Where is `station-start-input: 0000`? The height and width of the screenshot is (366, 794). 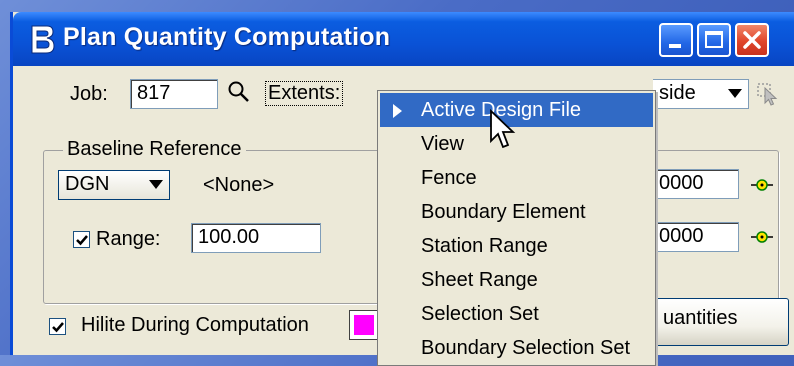 station-start-input: 0000 is located at coordinates (696, 184).